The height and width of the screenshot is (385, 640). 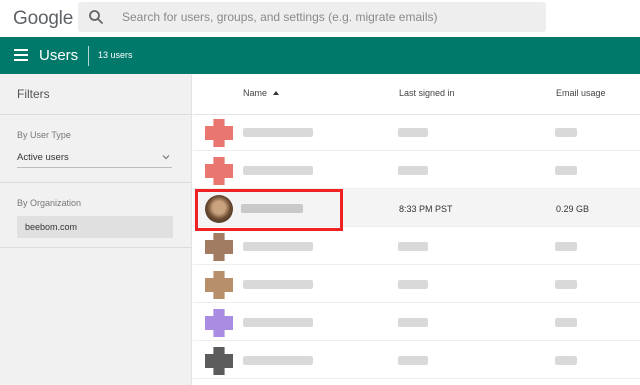 I want to click on organization-item: beebom.com, so click(x=95, y=227).